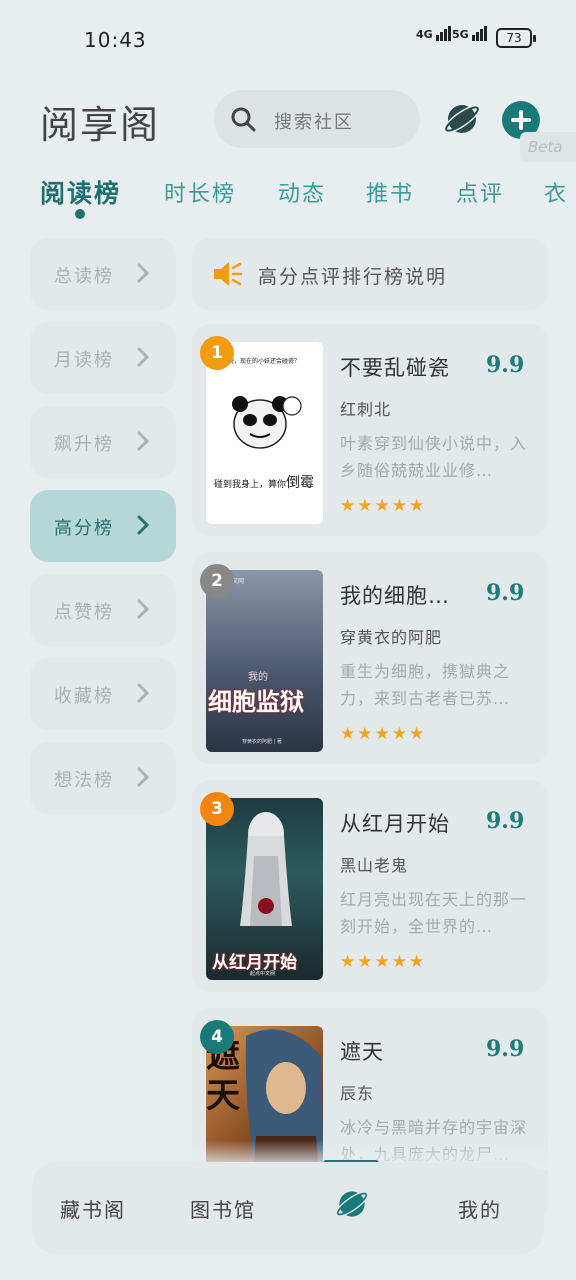 The height and width of the screenshot is (1280, 576). I want to click on book-title: 遮天, so click(362, 1052).